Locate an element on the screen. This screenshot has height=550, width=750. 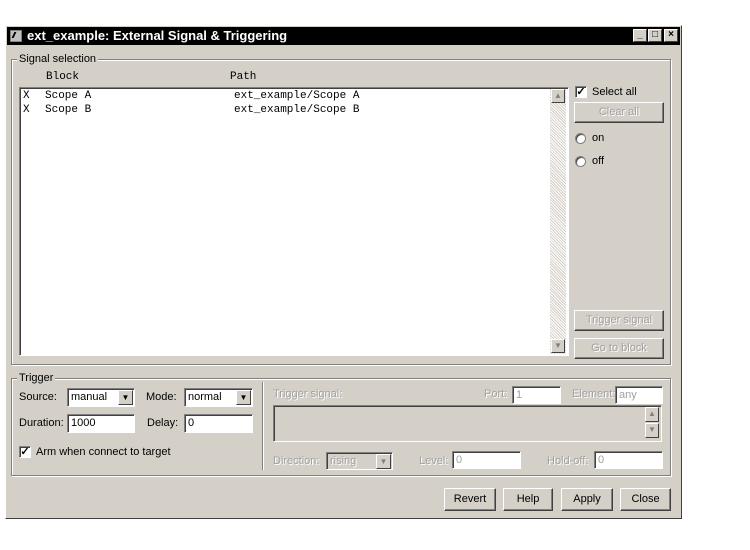
trigger-signal-box: ▲ ▼ is located at coordinates (467, 423).